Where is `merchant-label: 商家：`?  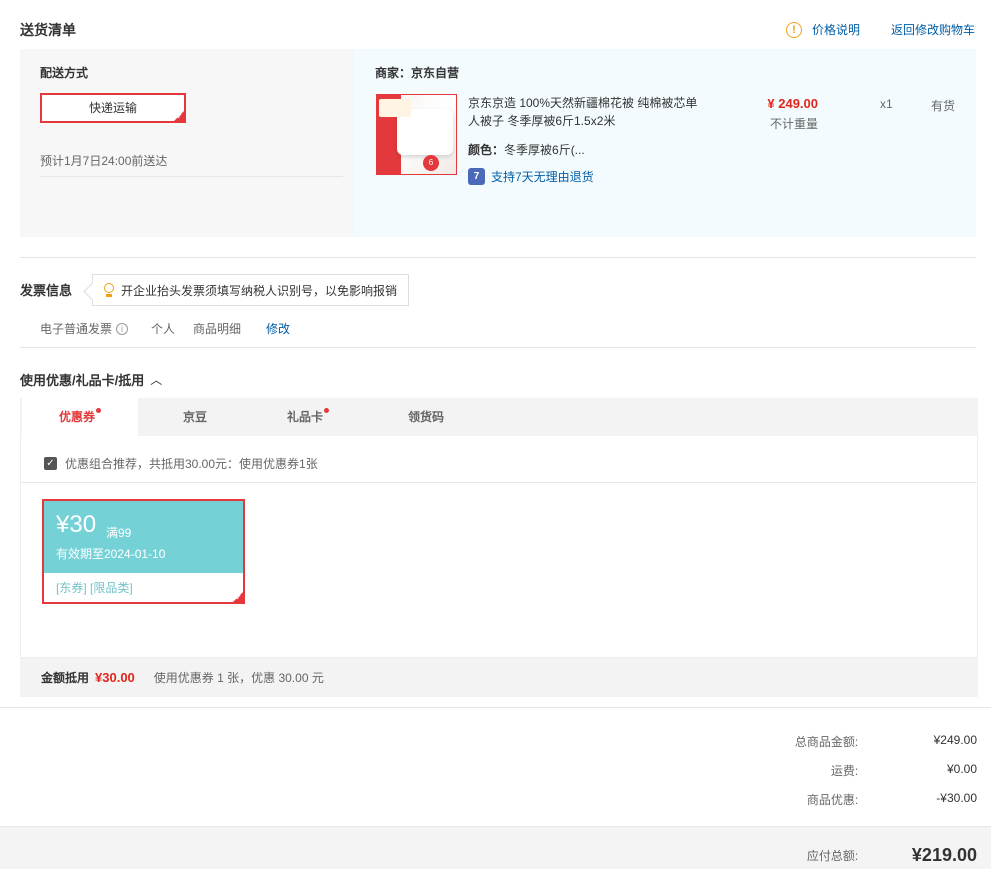
merchant-label: 商家： is located at coordinates (393, 73).